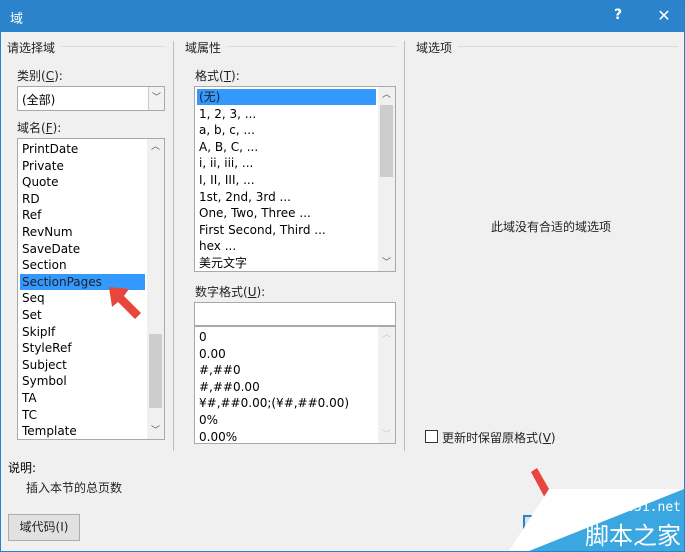  What do you see at coordinates (230, 292) in the screenshot?
I see `number-format-label: 数字格式(U):` at bounding box center [230, 292].